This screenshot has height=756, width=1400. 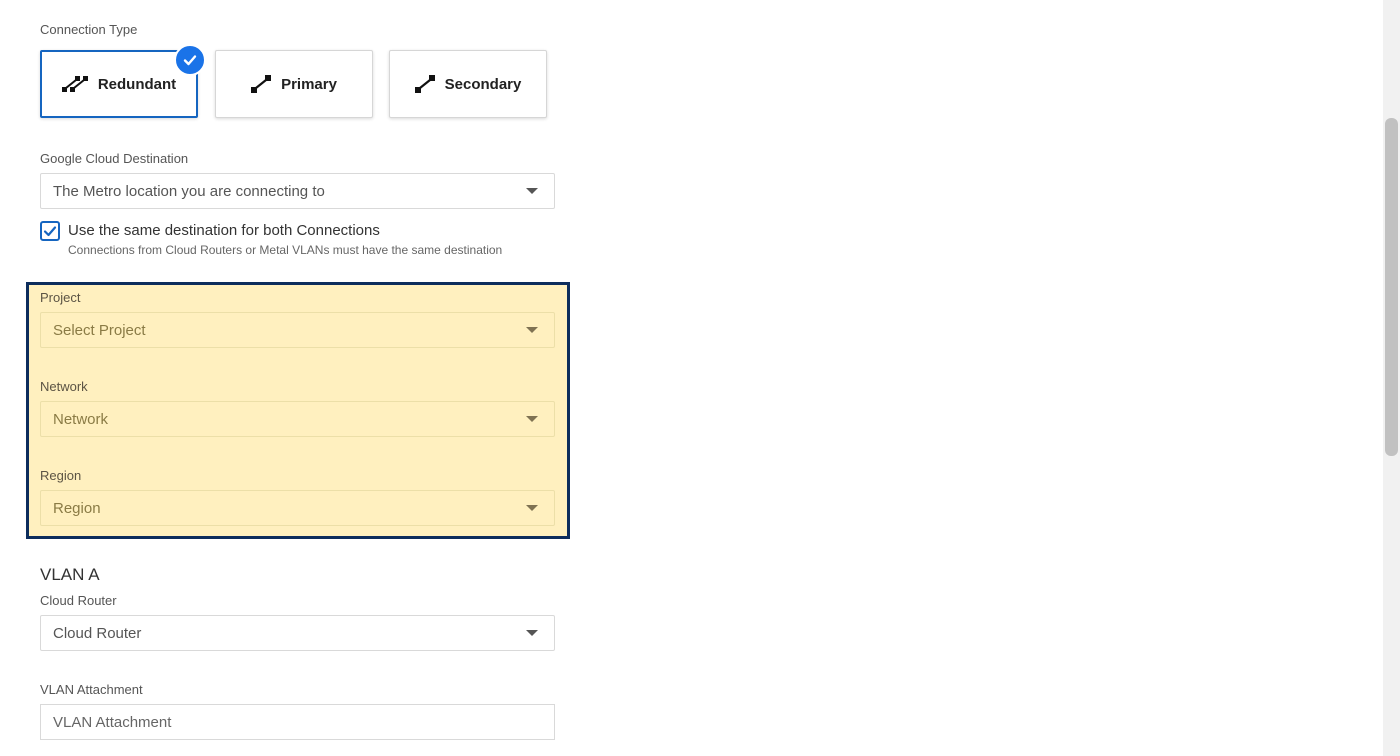 What do you see at coordinates (77, 508) in the screenshot?
I see `region-placeholder: Region` at bounding box center [77, 508].